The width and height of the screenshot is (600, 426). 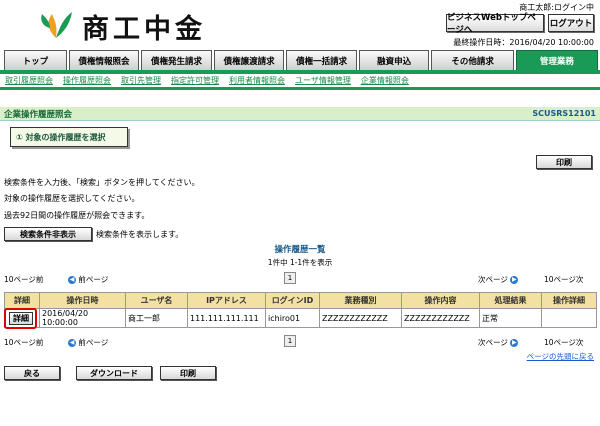 I want to click on description-line-2: 対象の操作履歴を選択してください。, so click(x=72, y=198).